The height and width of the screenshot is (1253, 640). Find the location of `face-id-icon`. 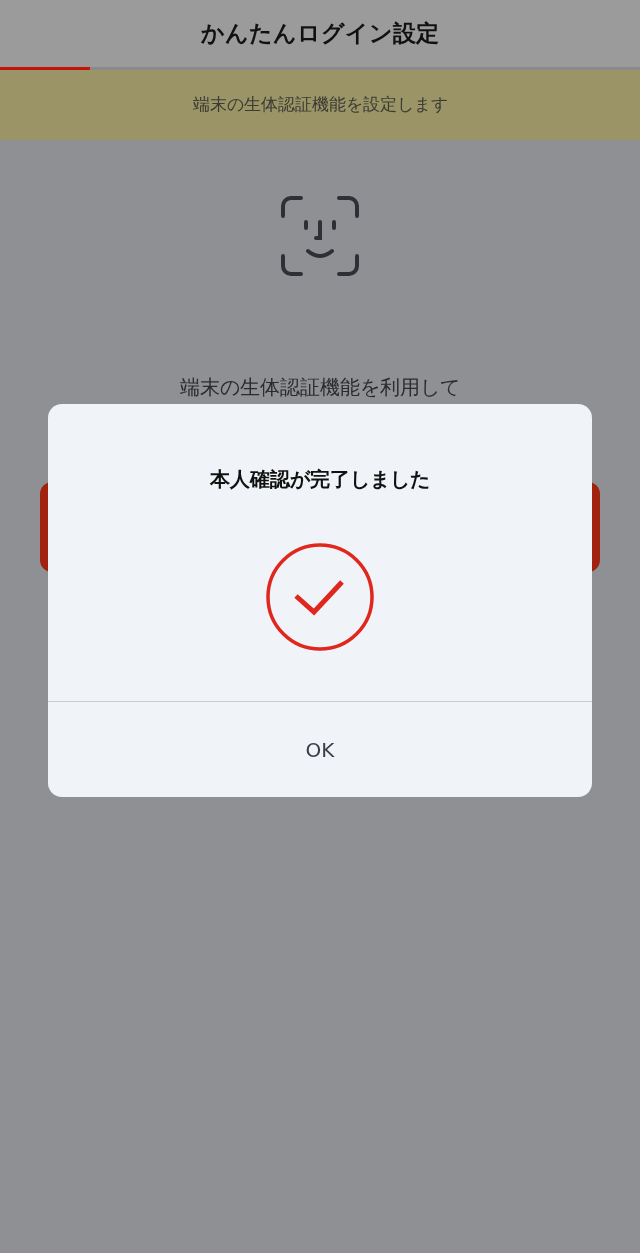

face-id-icon is located at coordinates (320, 236).